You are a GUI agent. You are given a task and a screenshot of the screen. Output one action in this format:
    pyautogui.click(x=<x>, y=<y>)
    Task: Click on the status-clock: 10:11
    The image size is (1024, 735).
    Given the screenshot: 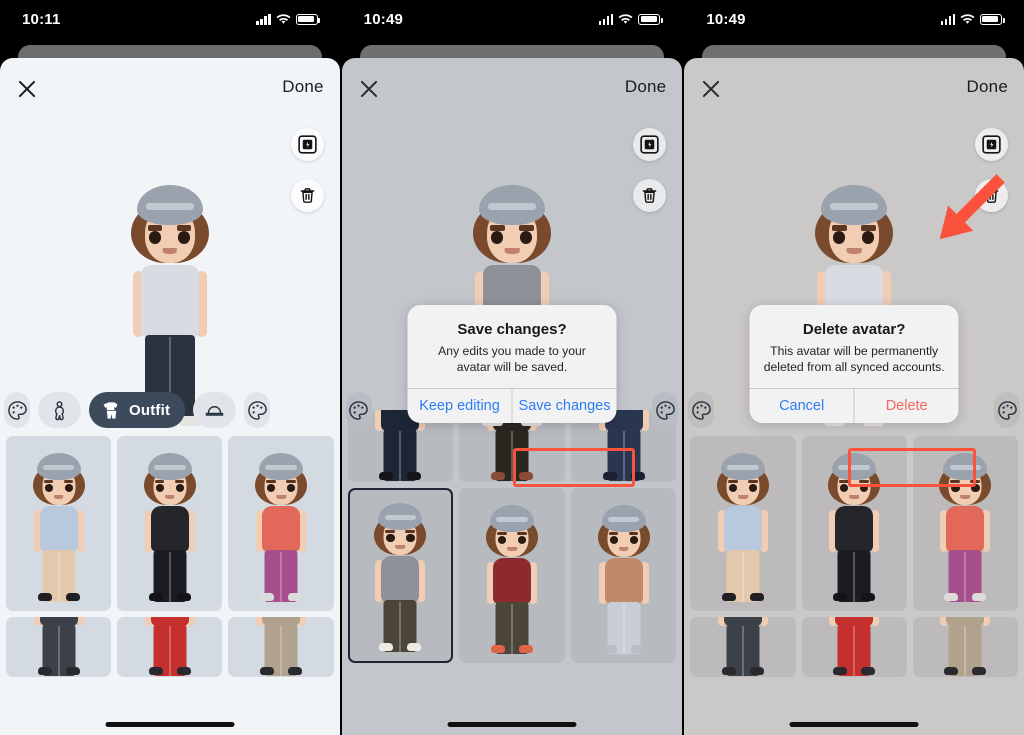 What is the action you would take?
    pyautogui.click(x=41, y=19)
    